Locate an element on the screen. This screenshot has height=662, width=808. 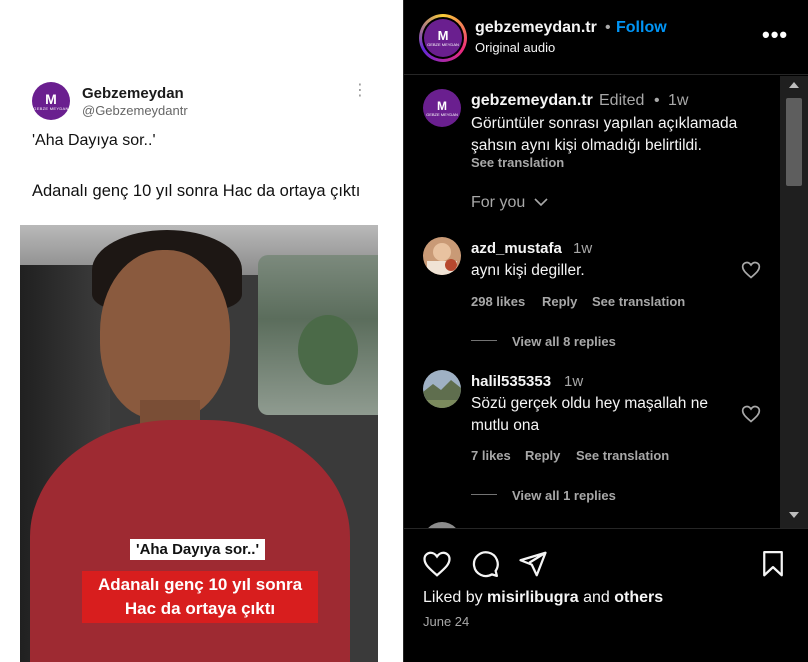
caption-avatar-letter: M is located at coordinates (442, 105).